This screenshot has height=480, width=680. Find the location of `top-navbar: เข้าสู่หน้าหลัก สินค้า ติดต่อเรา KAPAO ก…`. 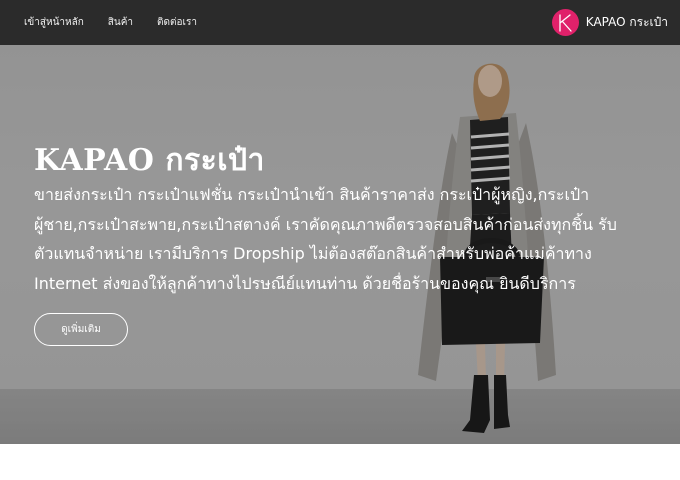

top-navbar: เข้าสู่หน้าหลัก สินค้า ติดต่อเรา KAPAO ก… is located at coordinates (340, 22).